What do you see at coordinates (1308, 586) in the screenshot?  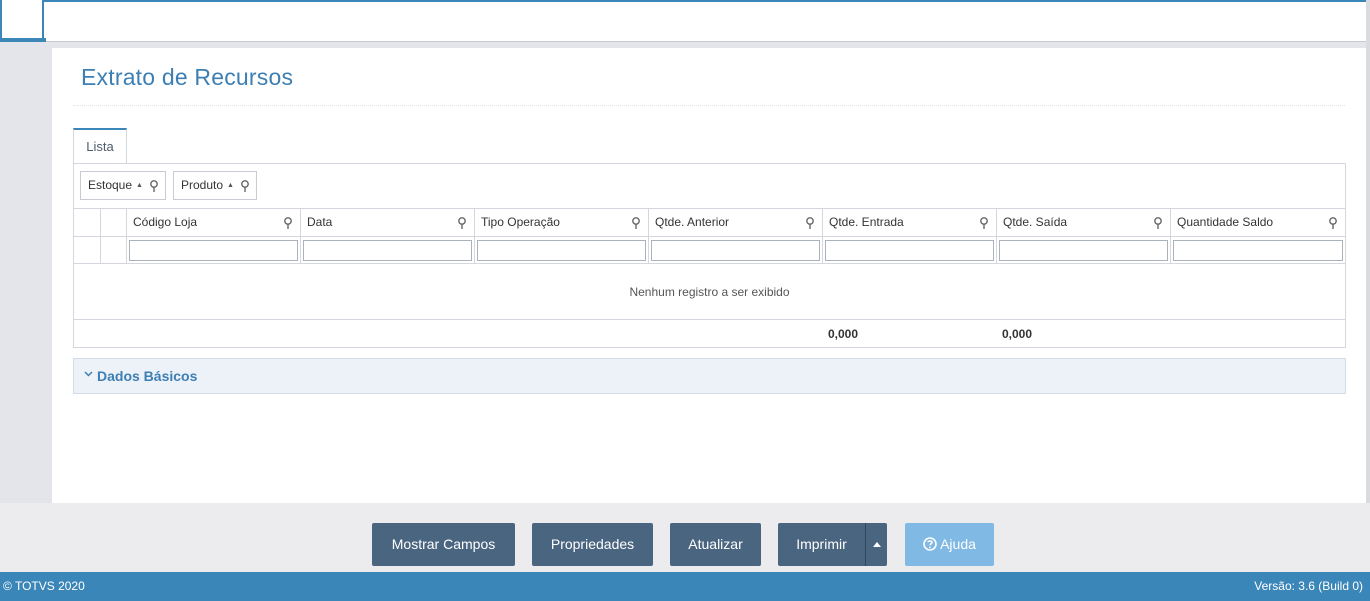 I see `version-text: Versão: 3.6 (Build 0)` at bounding box center [1308, 586].